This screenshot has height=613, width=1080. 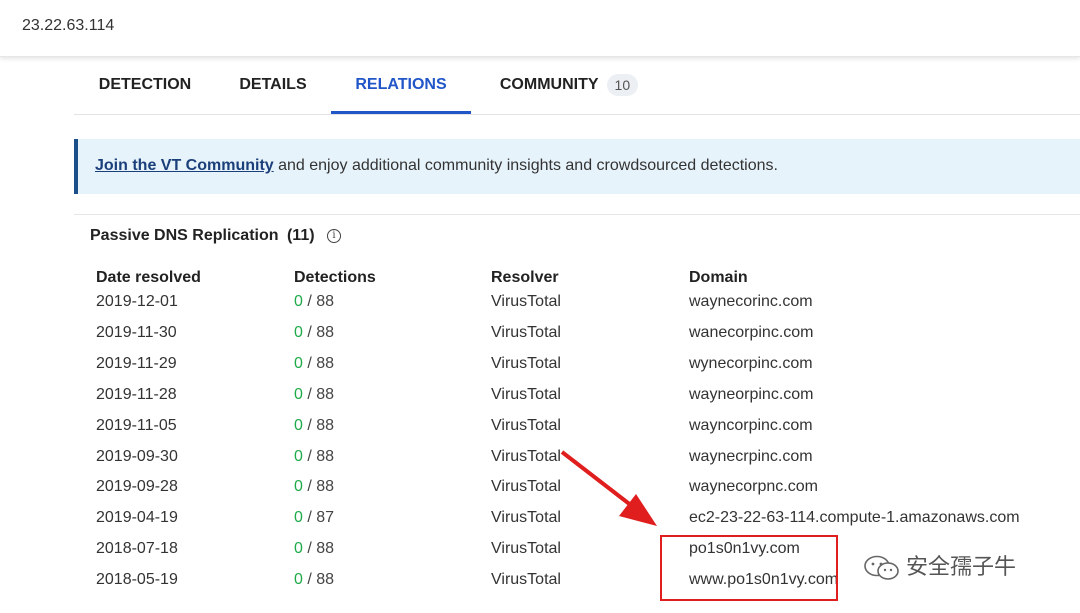 I want to click on join-community-link: Join the VT Community, so click(x=184, y=165).